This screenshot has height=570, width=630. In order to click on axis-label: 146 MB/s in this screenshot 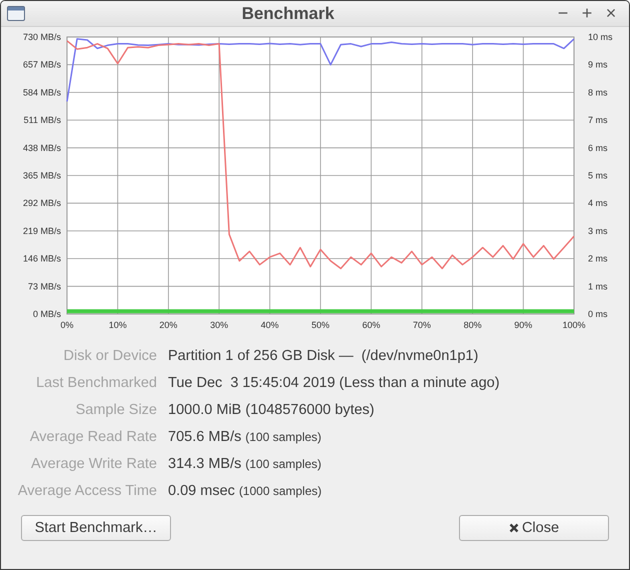, I will do `click(41, 259)`.